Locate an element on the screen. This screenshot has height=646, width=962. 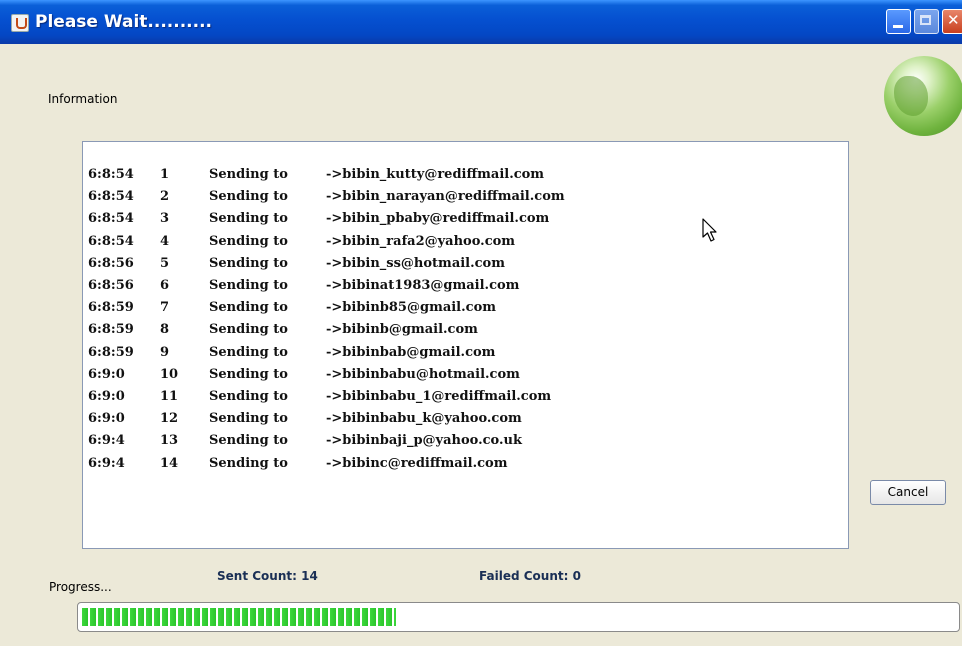
log-email: ->bibinbabu_1@rediffmail.com is located at coordinates (439, 396).